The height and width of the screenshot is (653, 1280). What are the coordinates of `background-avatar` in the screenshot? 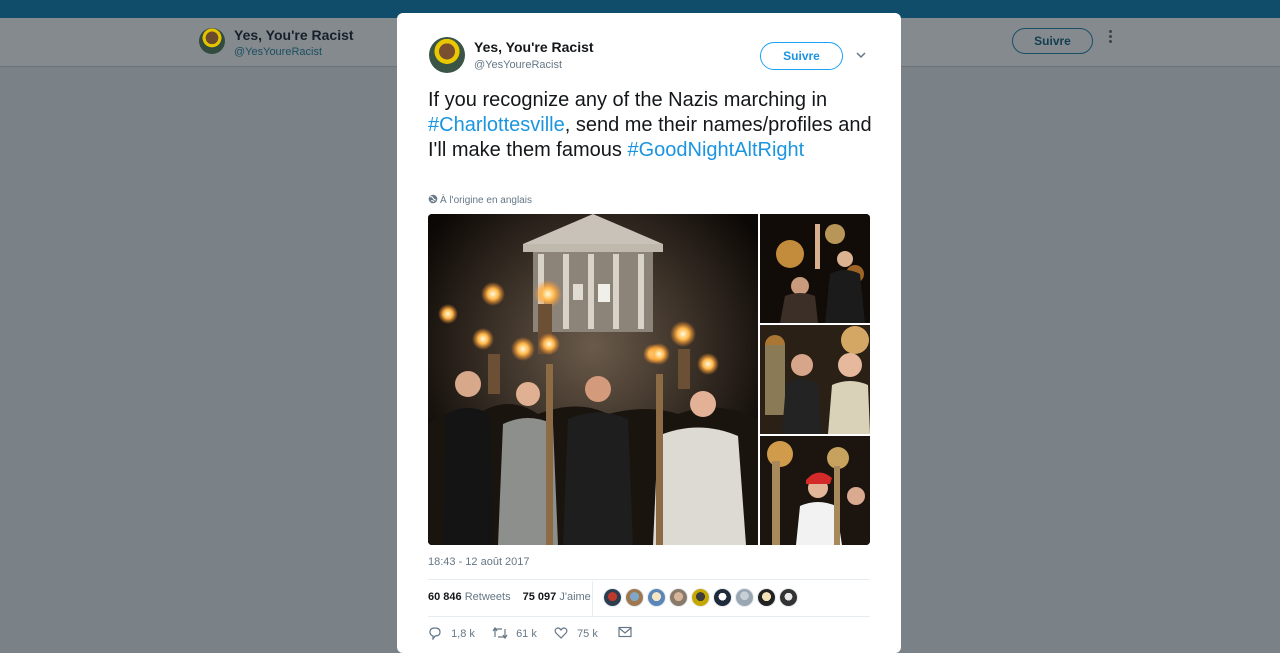 It's located at (212, 41).